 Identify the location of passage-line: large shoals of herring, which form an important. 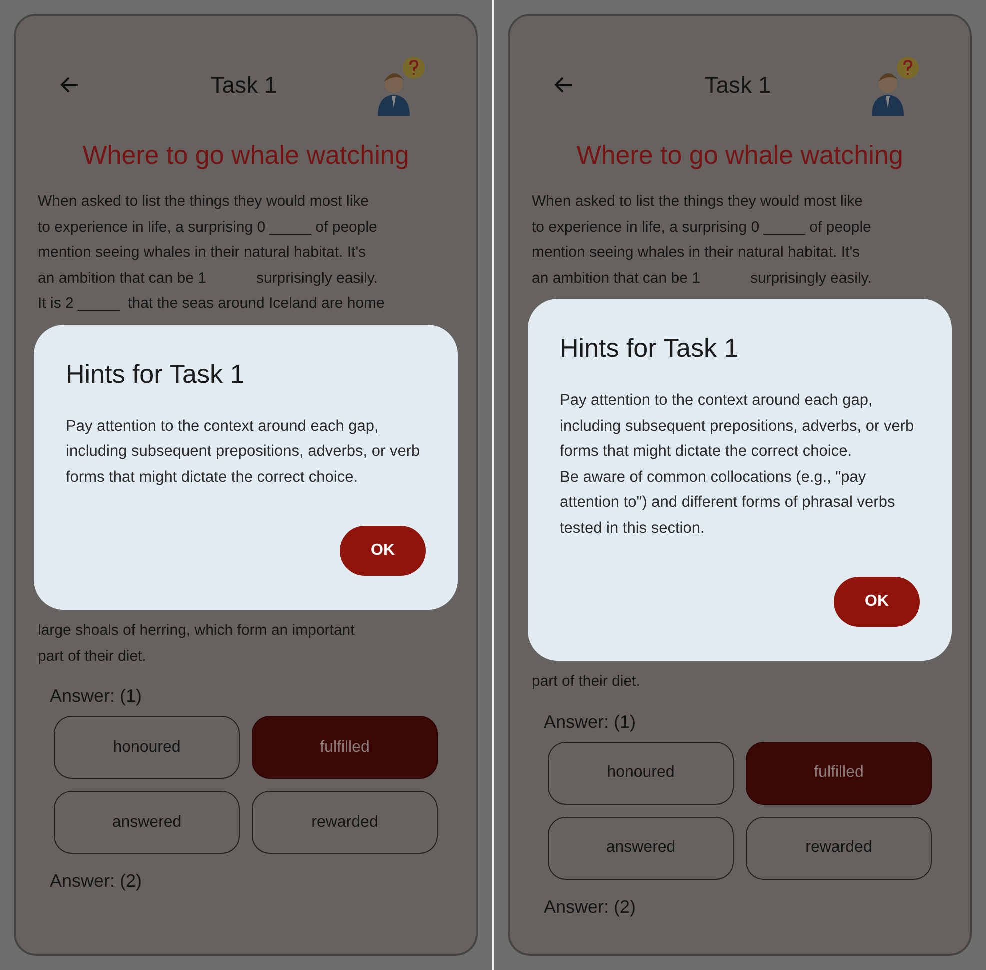
(196, 631).